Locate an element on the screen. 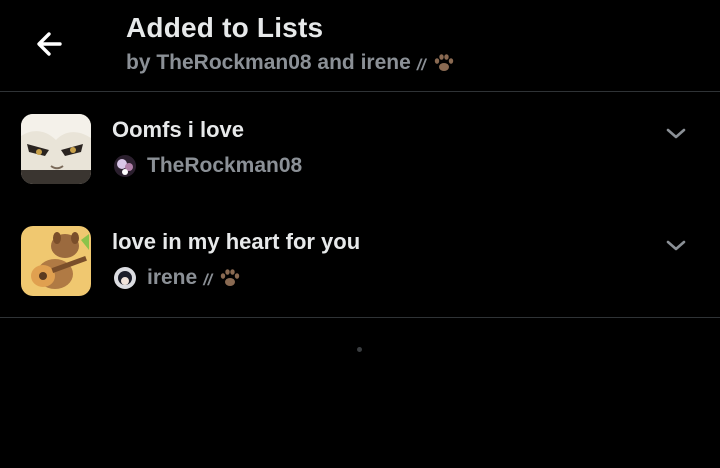 This screenshot has width=720, height=468. list-divider is located at coordinates (360, 317).